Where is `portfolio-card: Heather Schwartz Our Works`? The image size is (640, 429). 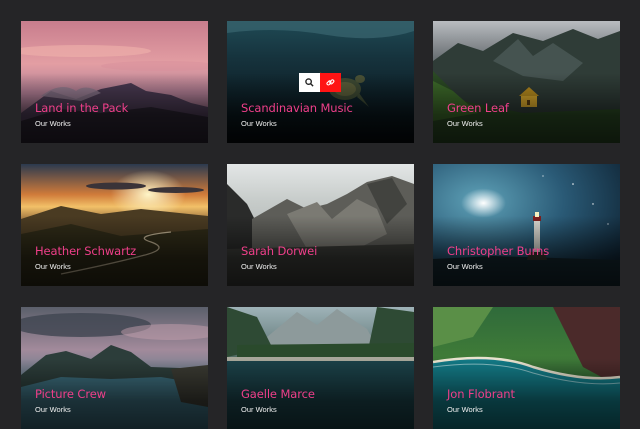
portfolio-card: Heather Schwartz Our Works is located at coordinates (114, 225).